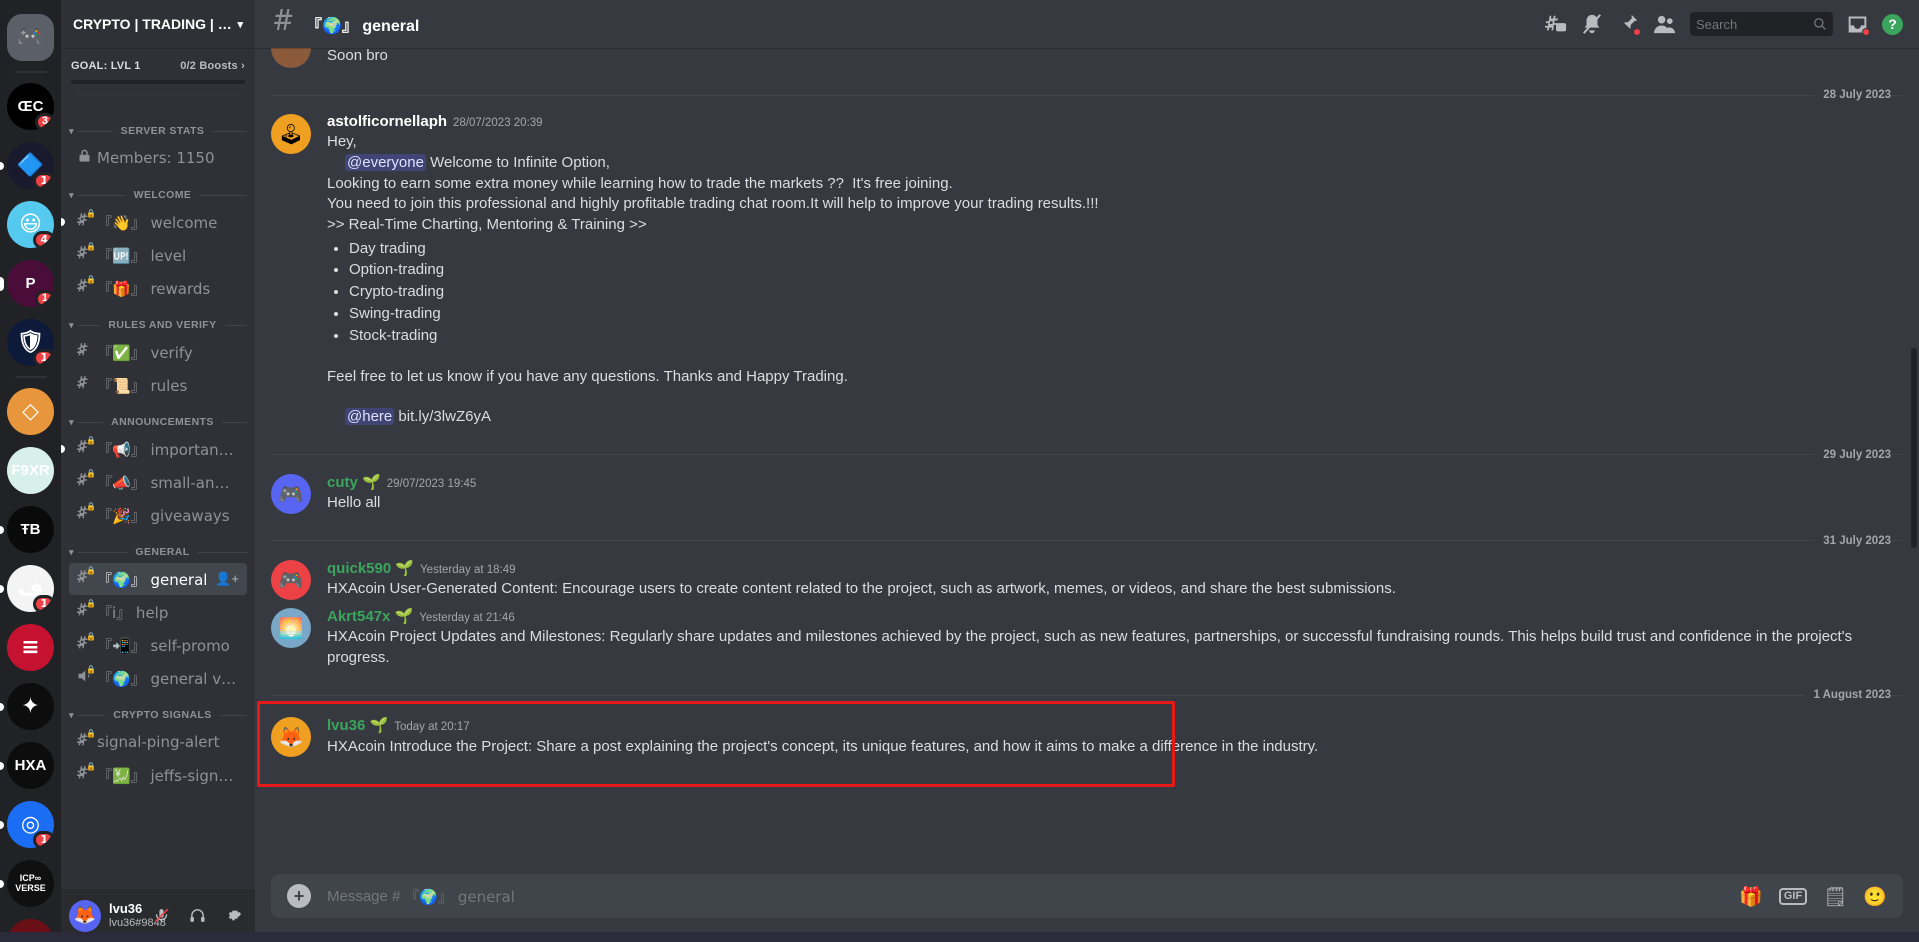  I want to click on notifications-muted-icon, so click(1592, 24).